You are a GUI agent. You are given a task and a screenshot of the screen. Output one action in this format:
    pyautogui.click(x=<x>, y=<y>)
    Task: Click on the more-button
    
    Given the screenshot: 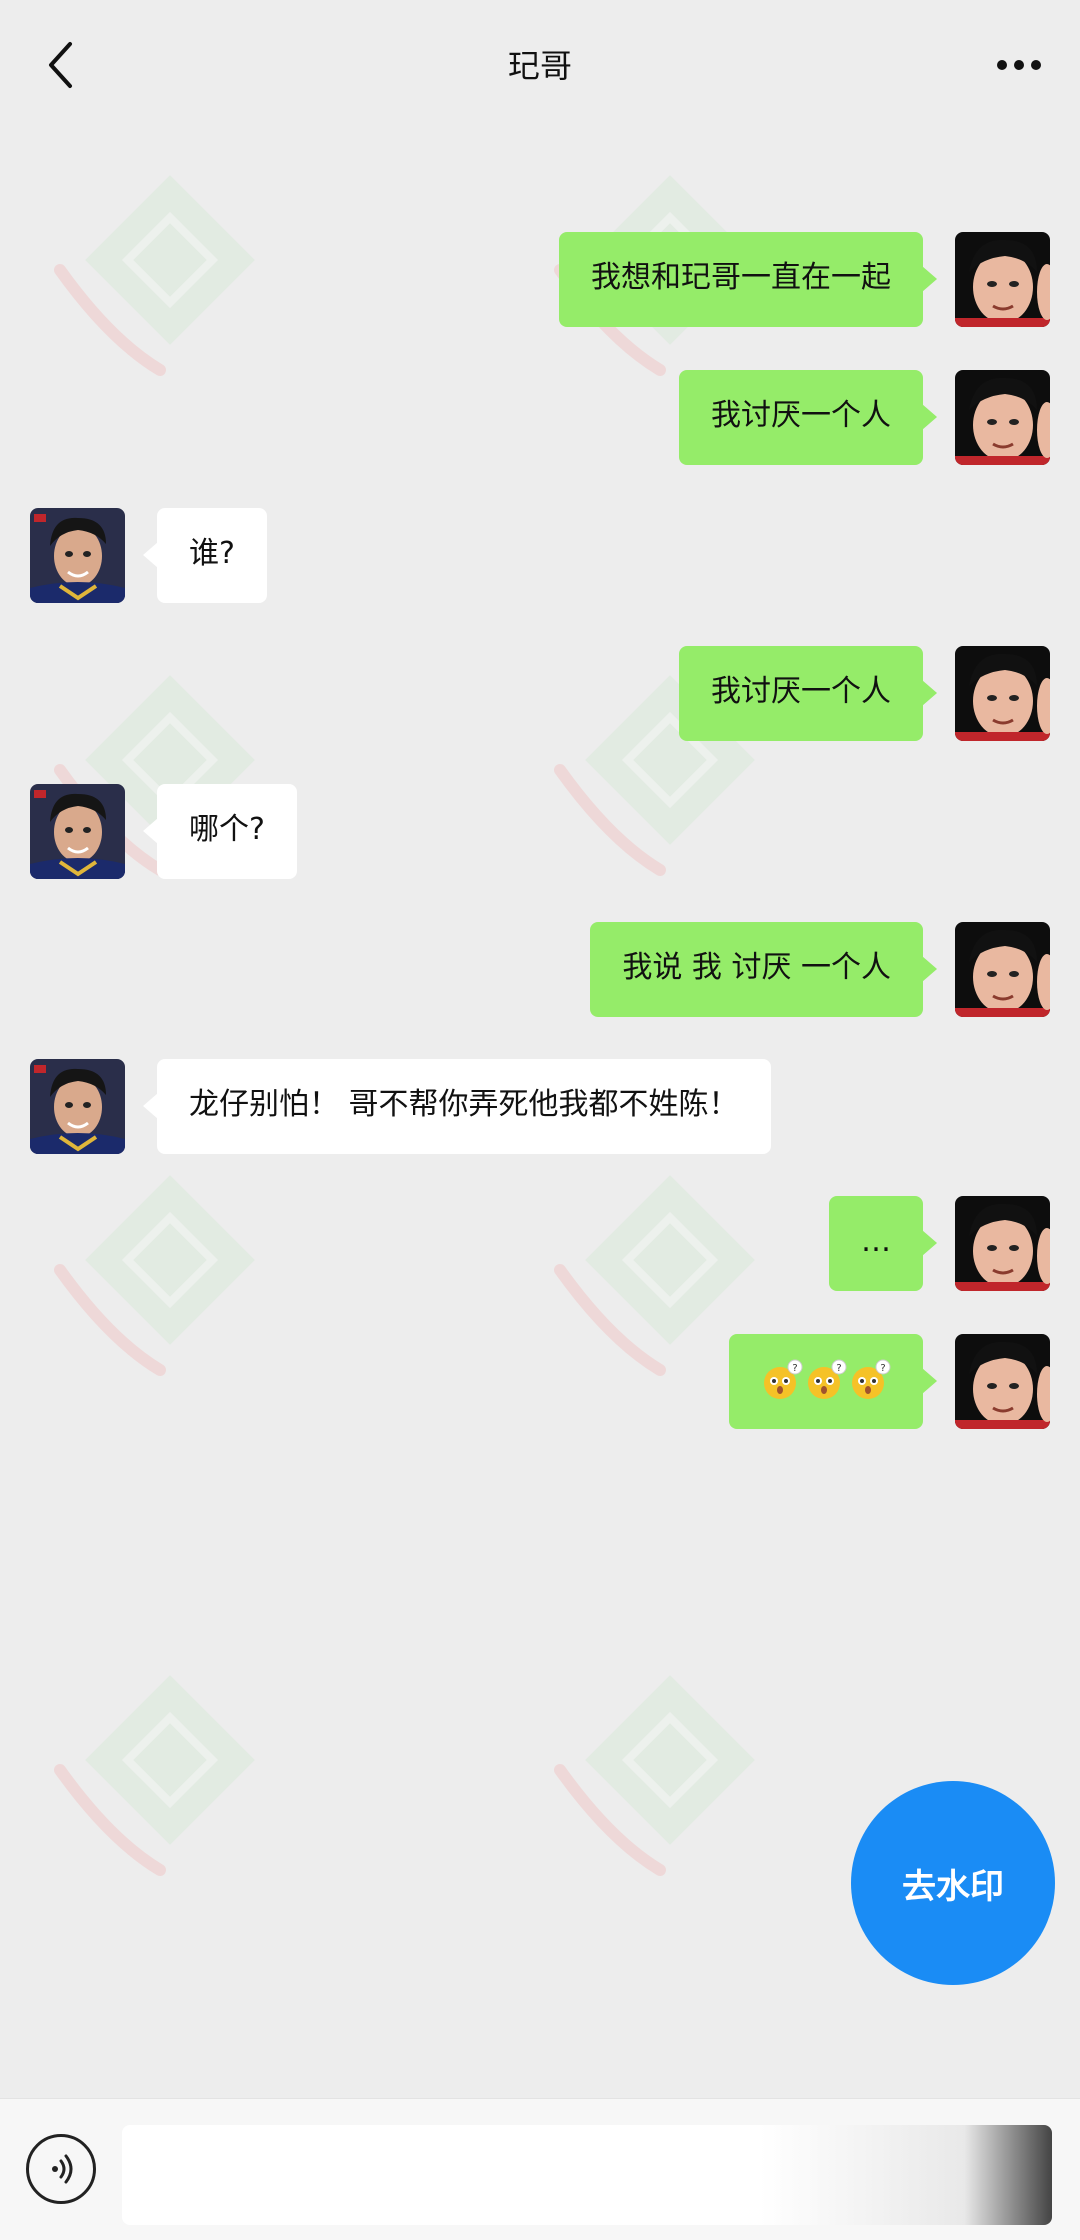 What is the action you would take?
    pyautogui.click(x=1019, y=65)
    